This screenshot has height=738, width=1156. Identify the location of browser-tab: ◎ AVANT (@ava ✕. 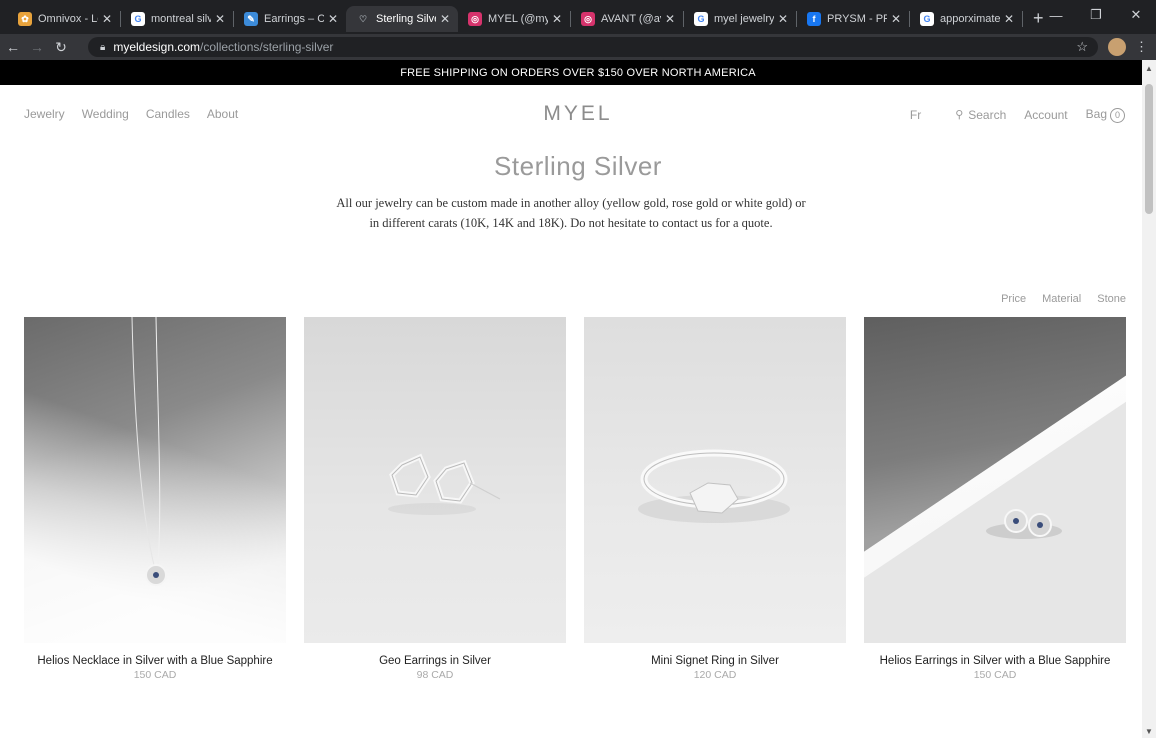
(627, 19).